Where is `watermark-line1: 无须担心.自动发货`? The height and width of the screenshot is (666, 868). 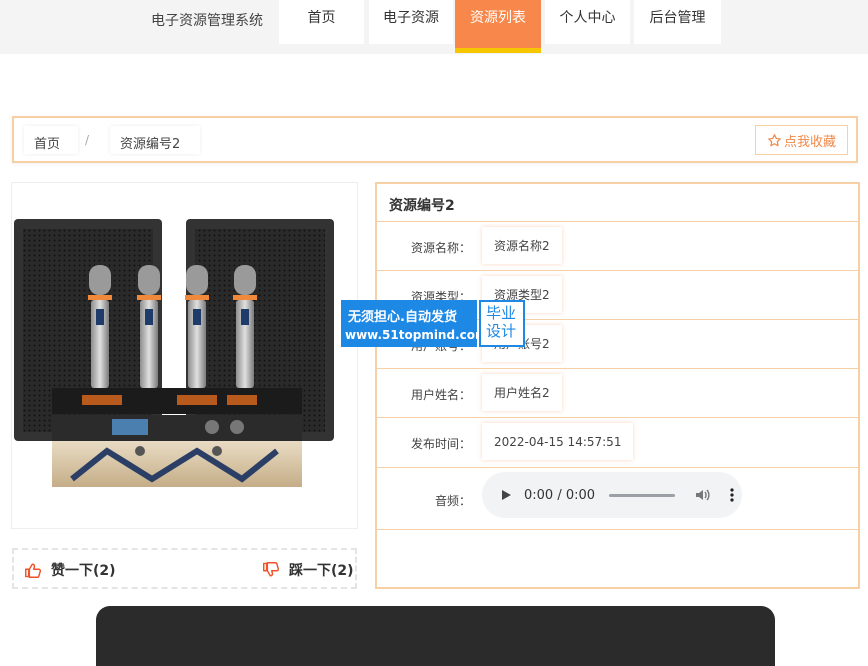
watermark-line1: 无须担心.自动发货 is located at coordinates (402, 317).